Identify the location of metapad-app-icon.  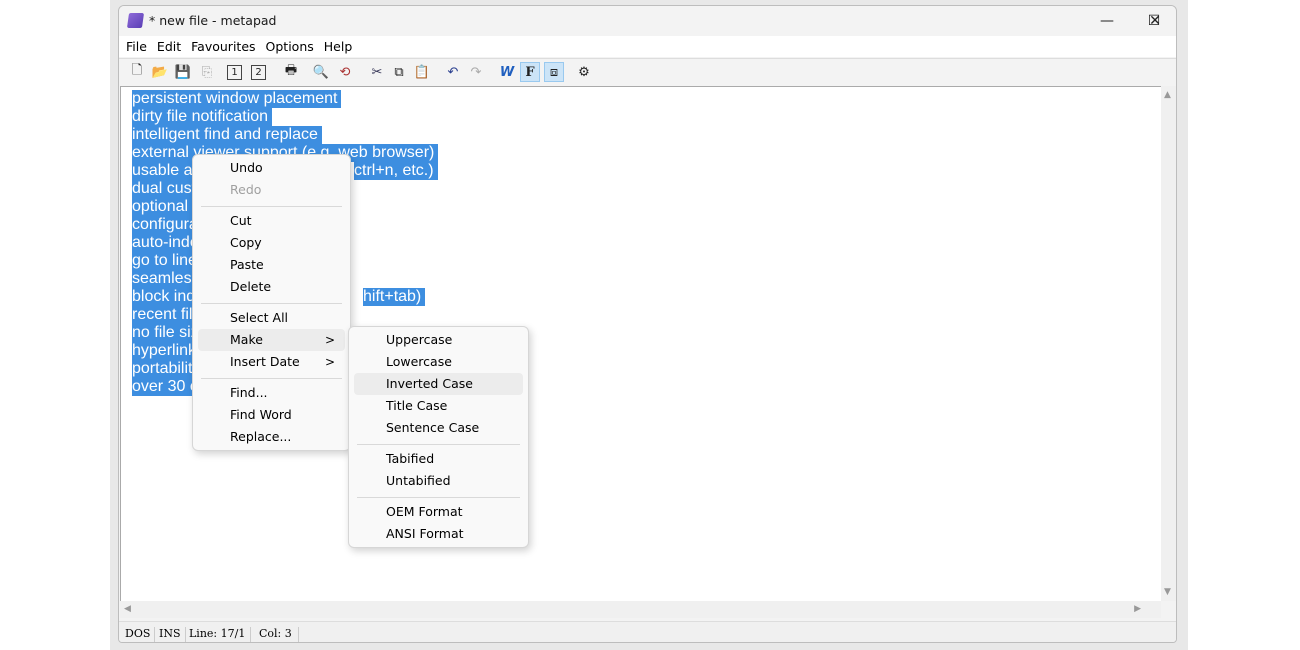
(135, 20).